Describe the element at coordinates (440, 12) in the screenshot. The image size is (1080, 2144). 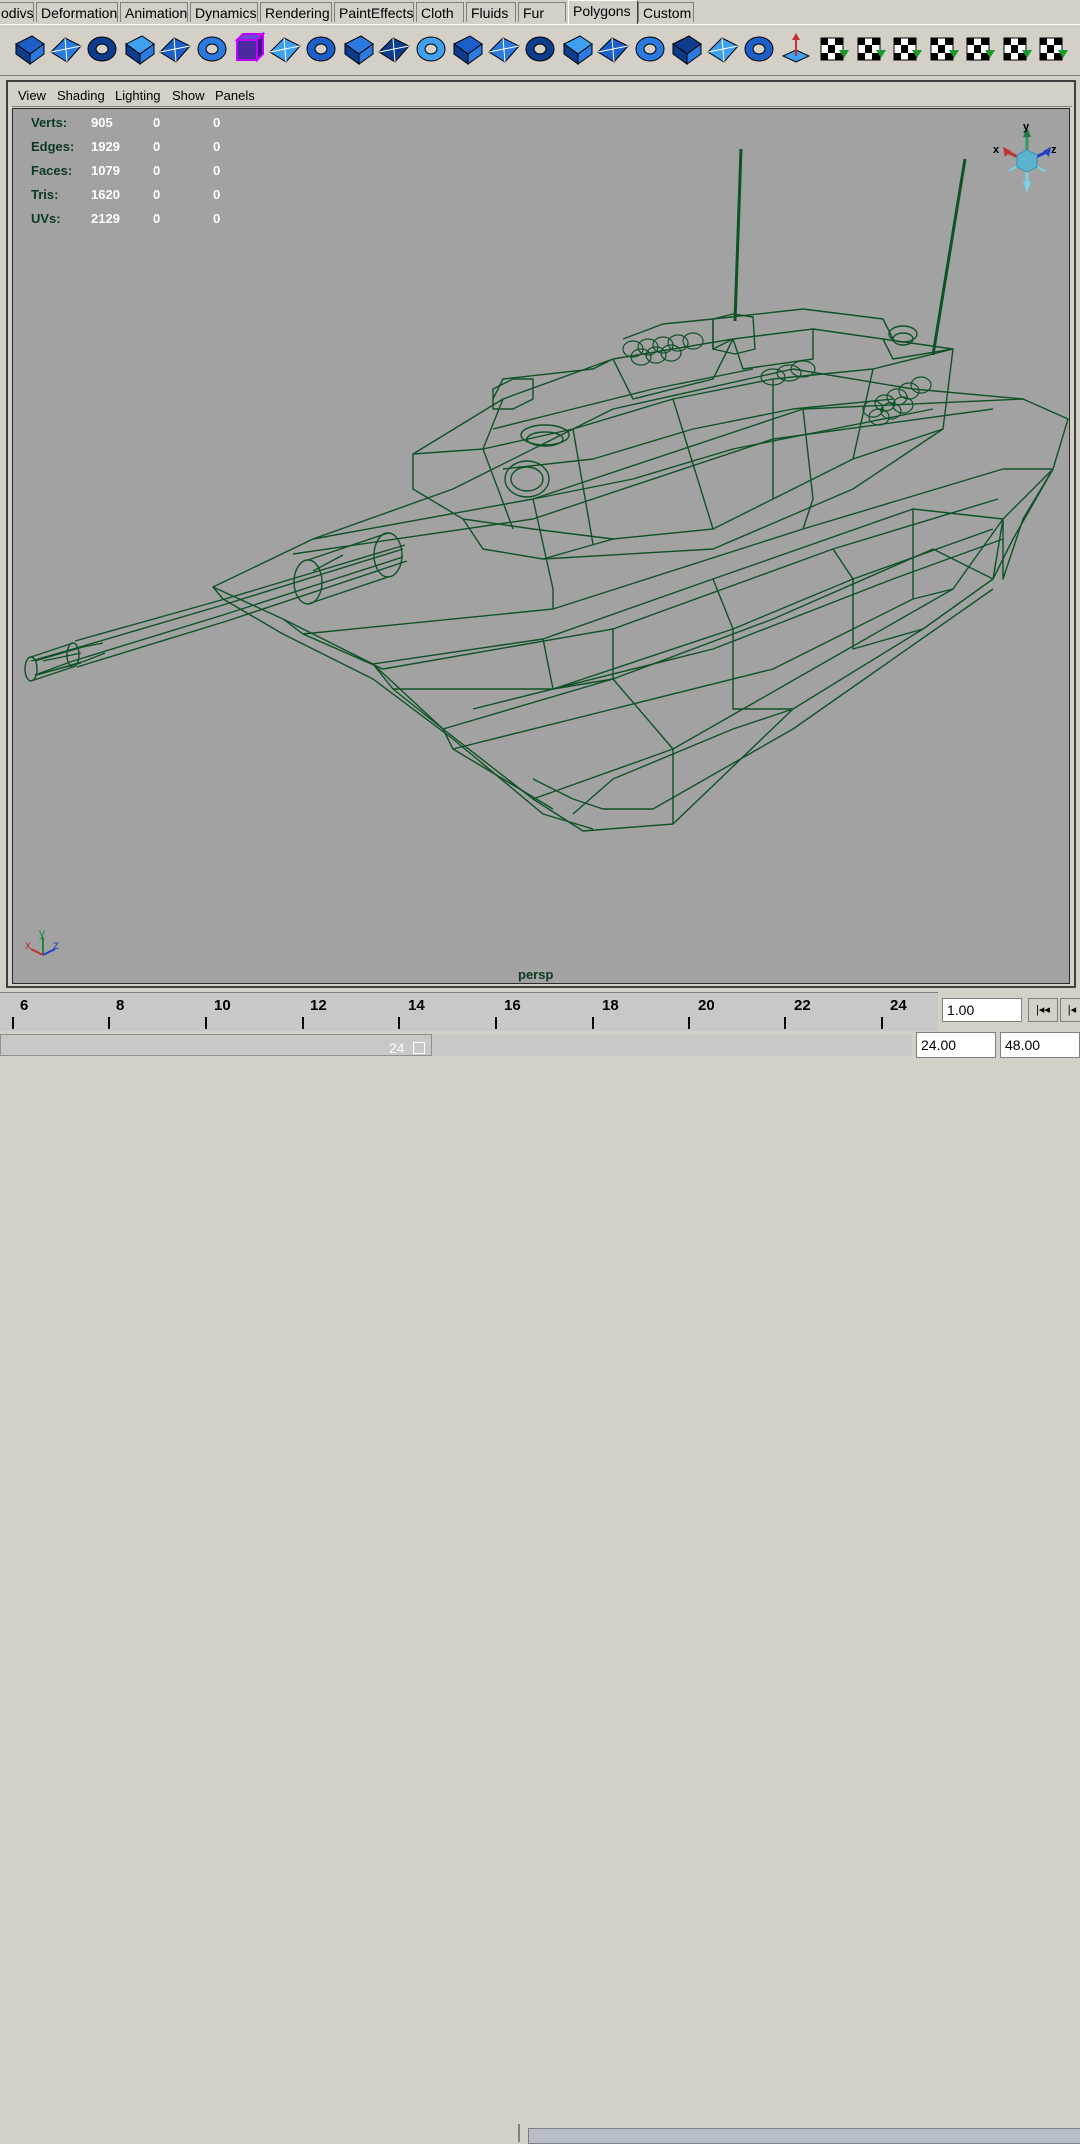
I see `tab-cloth: Cloth` at that location.